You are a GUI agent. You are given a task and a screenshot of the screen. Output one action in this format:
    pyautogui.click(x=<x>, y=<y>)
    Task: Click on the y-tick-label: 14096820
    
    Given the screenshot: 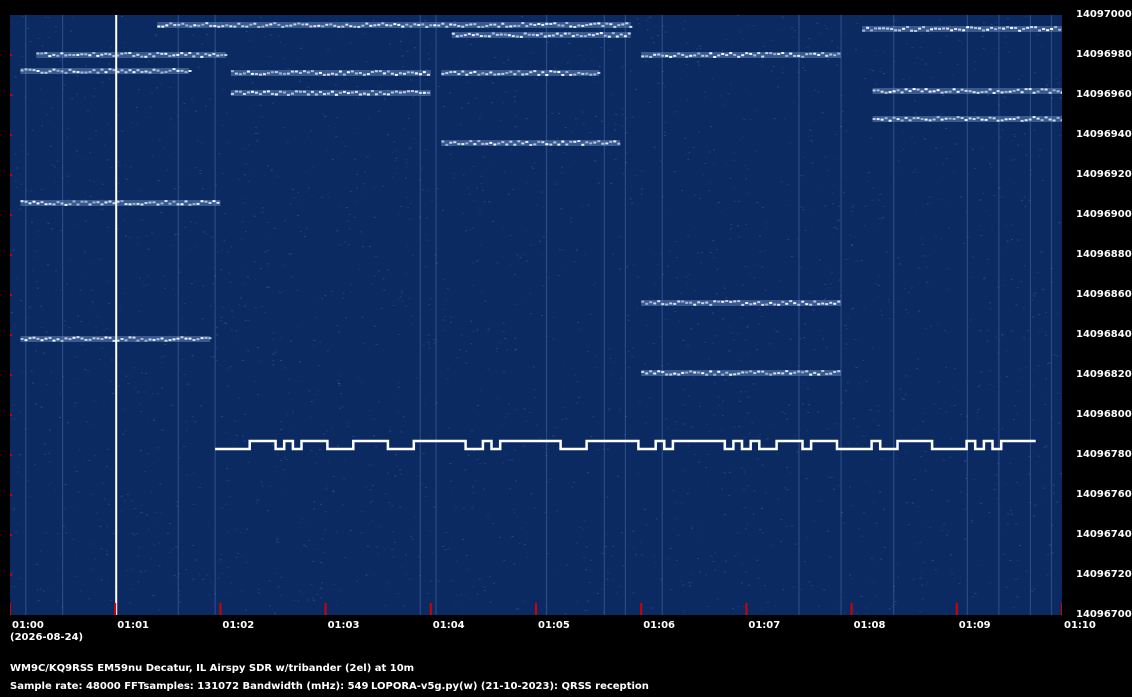 What is the action you would take?
    pyautogui.click(x=1104, y=374)
    